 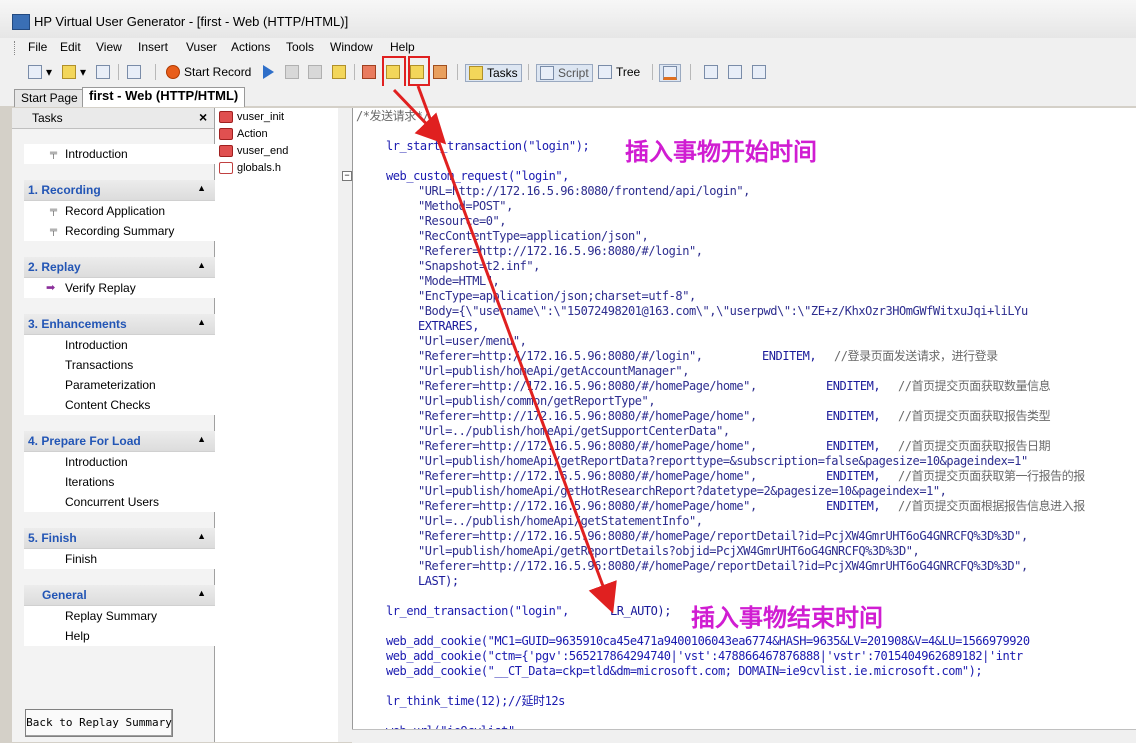 I want to click on task-group-replay: 2. Replay ▲ ➡ Verify Replay, so click(x=120, y=277).